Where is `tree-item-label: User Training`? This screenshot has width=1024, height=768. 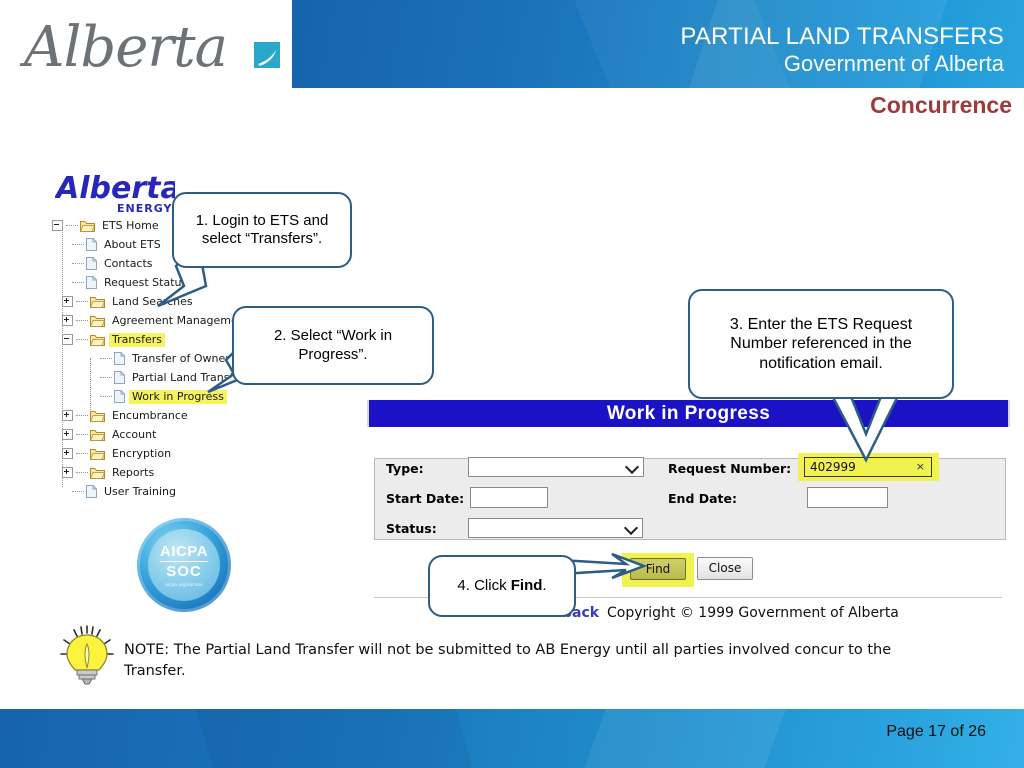 tree-item-label: User Training is located at coordinates (140, 491).